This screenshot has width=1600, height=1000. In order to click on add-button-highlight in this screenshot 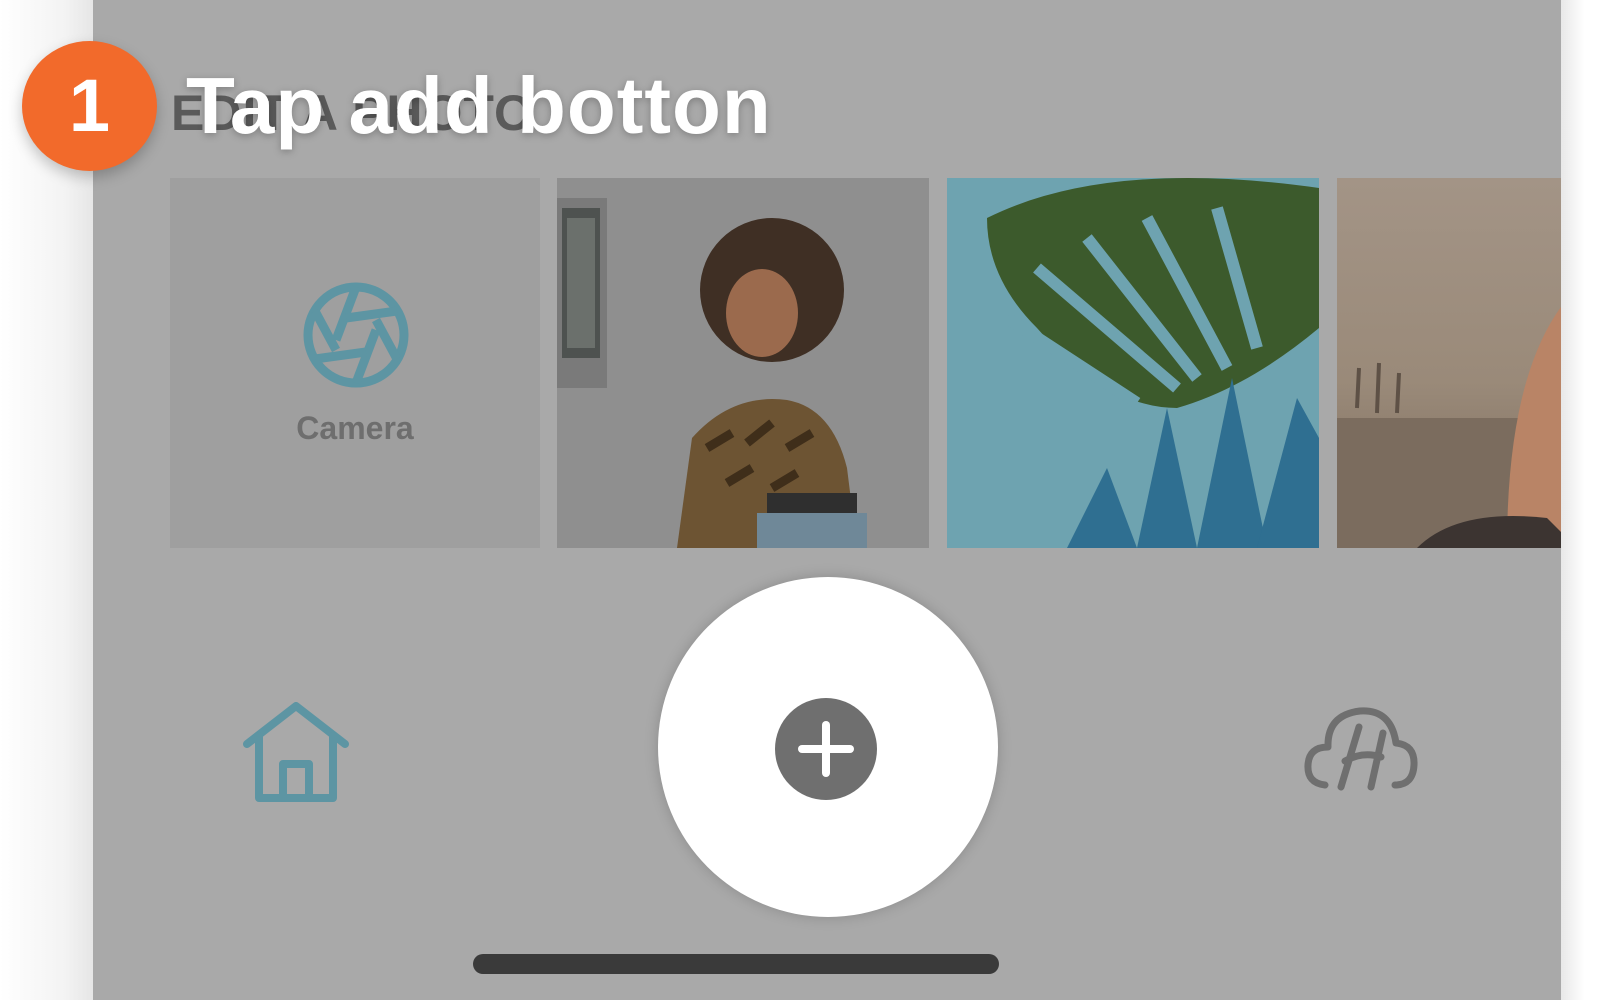, I will do `click(828, 747)`.